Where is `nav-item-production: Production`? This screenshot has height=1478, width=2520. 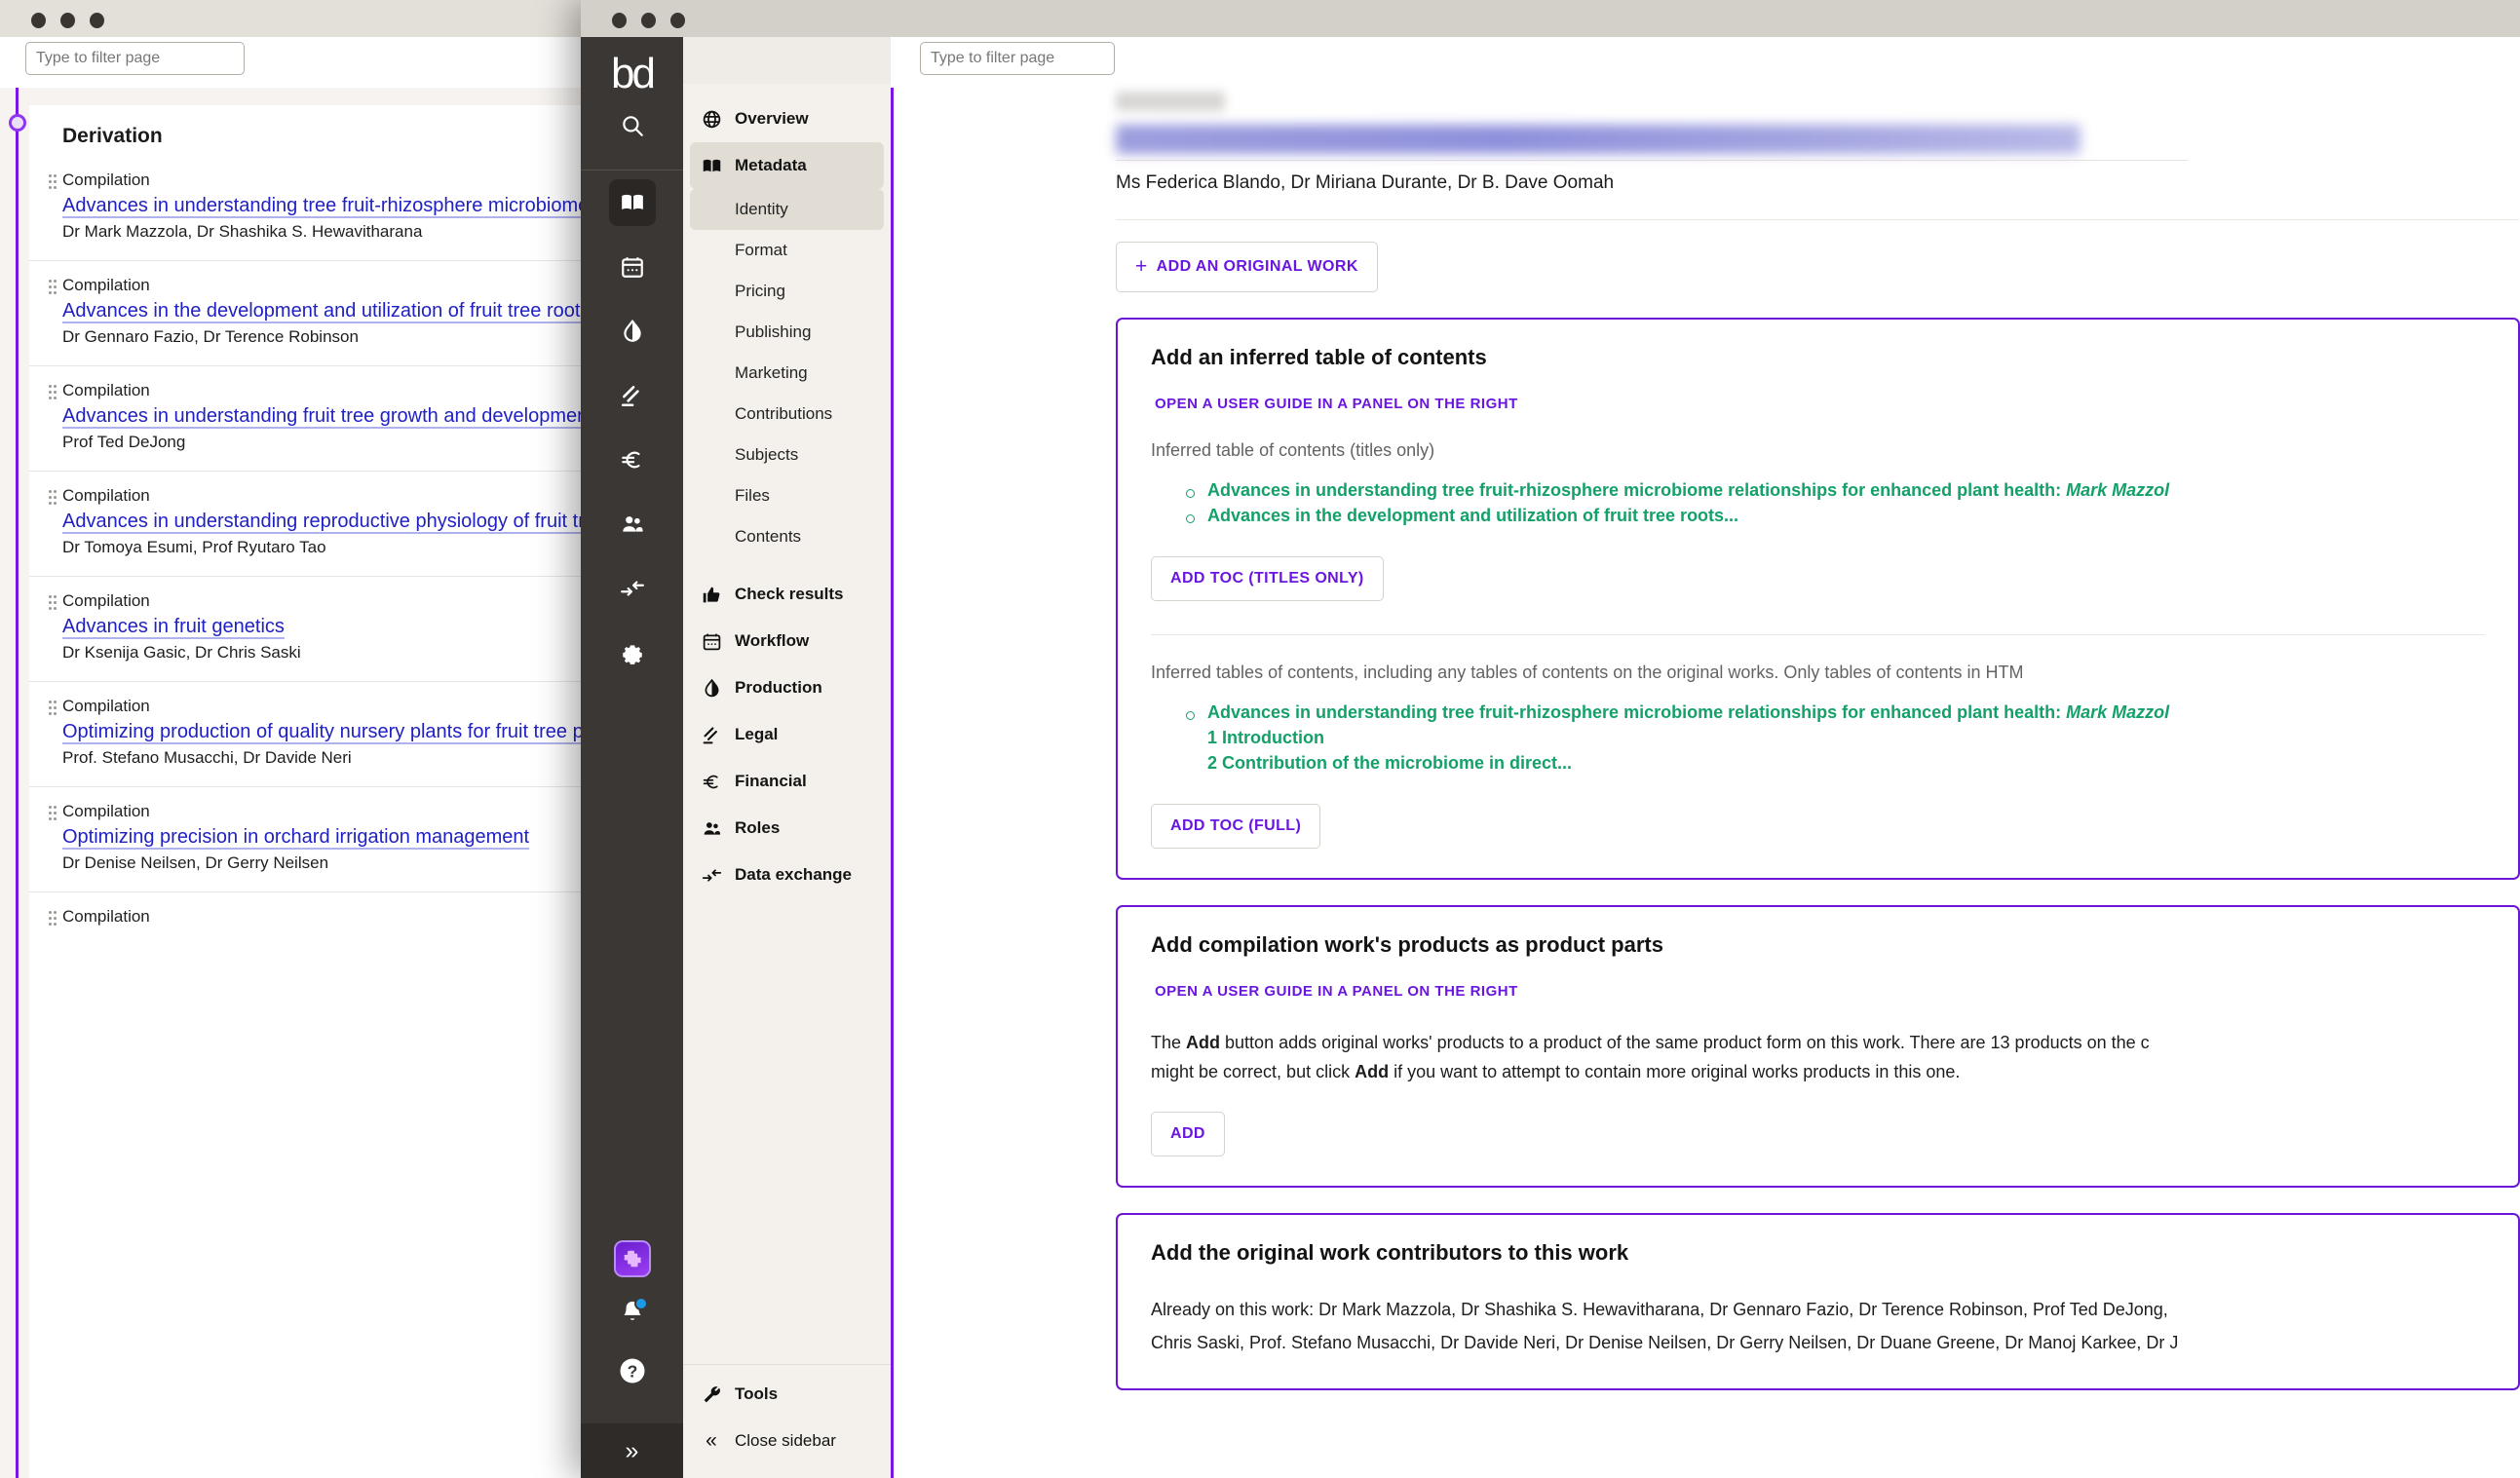
nav-item-production: Production is located at coordinates (787, 687).